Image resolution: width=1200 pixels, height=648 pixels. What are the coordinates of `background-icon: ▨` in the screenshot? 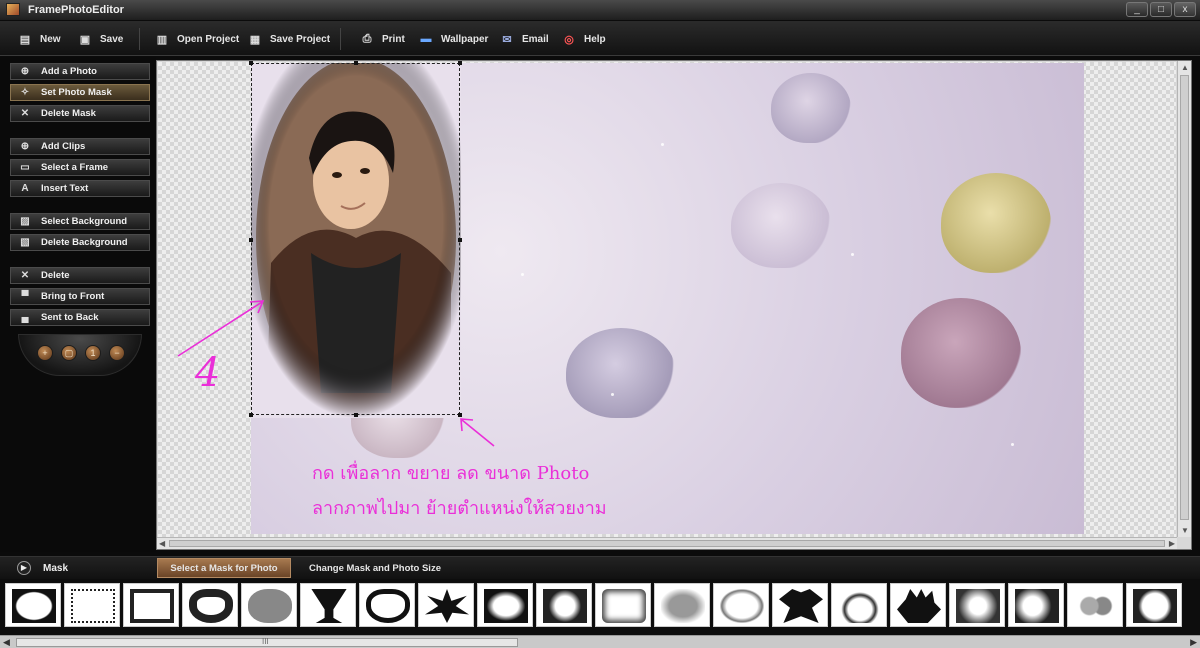 It's located at (25, 221).